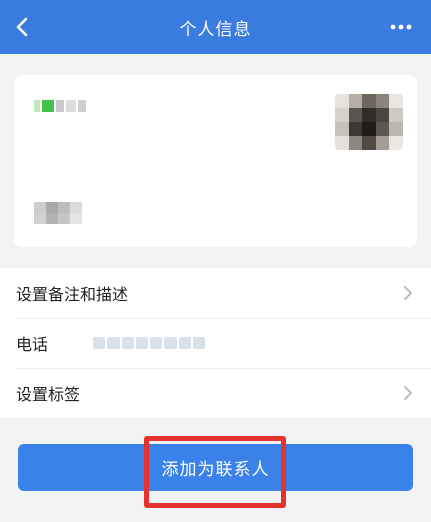 Image resolution: width=431 pixels, height=522 pixels. I want to click on set-tag-label: 设置标签, so click(48, 394).